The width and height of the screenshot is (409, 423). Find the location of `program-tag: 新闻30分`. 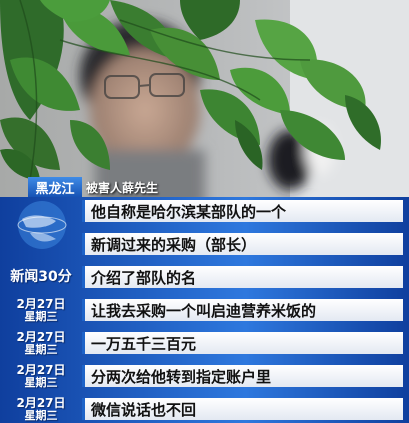

program-tag: 新闻30分 is located at coordinates (41, 277).